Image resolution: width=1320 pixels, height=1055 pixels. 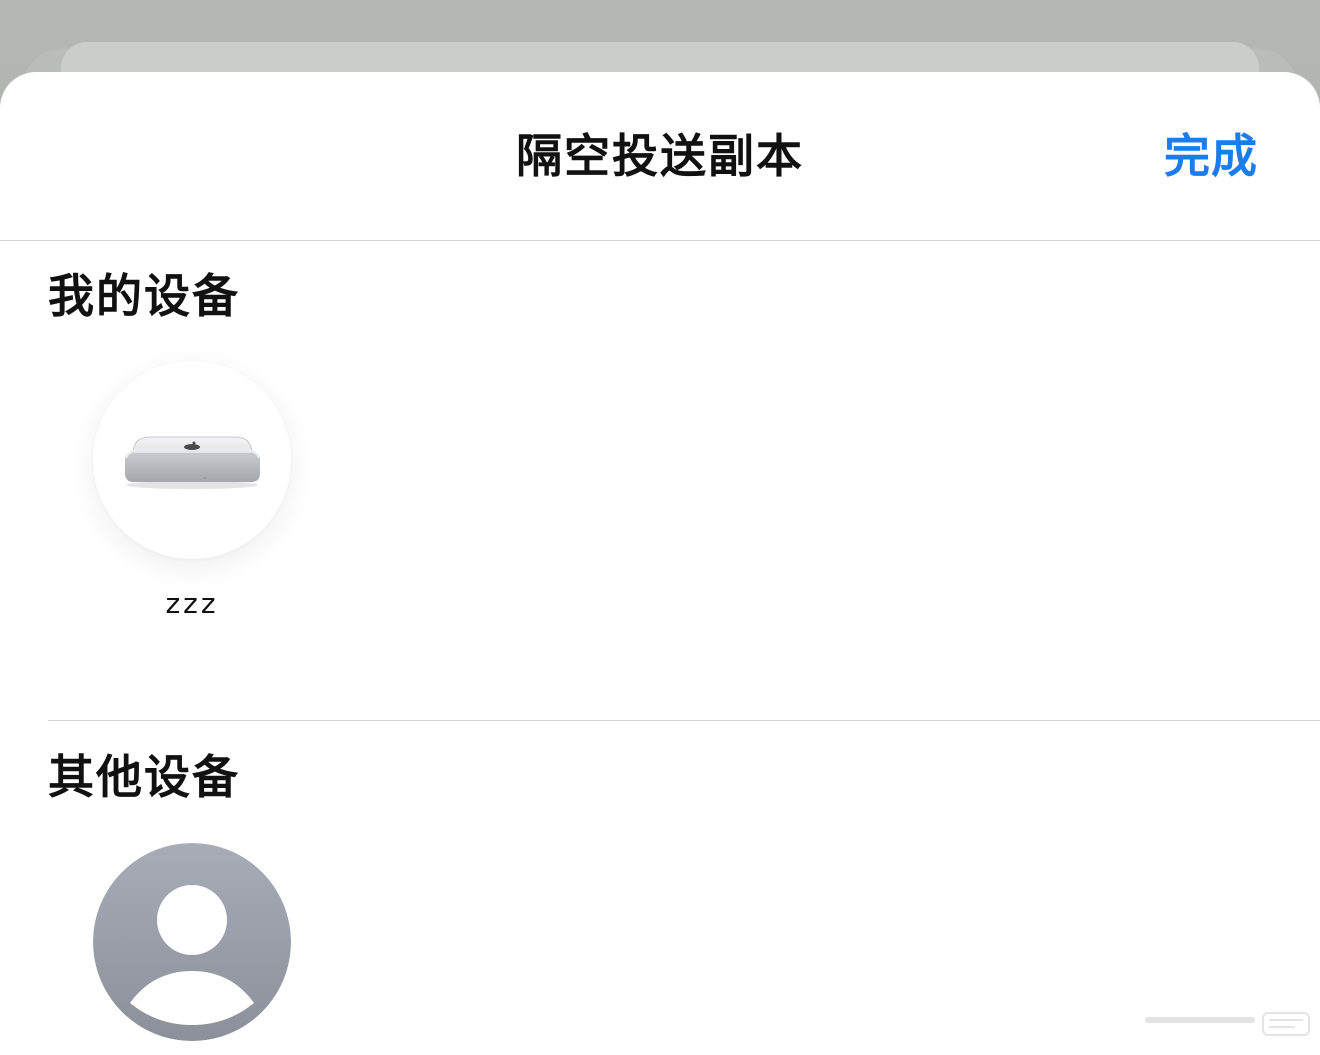 What do you see at coordinates (660, 156) in the screenshot?
I see `sheet-title: 隔空投送副本` at bounding box center [660, 156].